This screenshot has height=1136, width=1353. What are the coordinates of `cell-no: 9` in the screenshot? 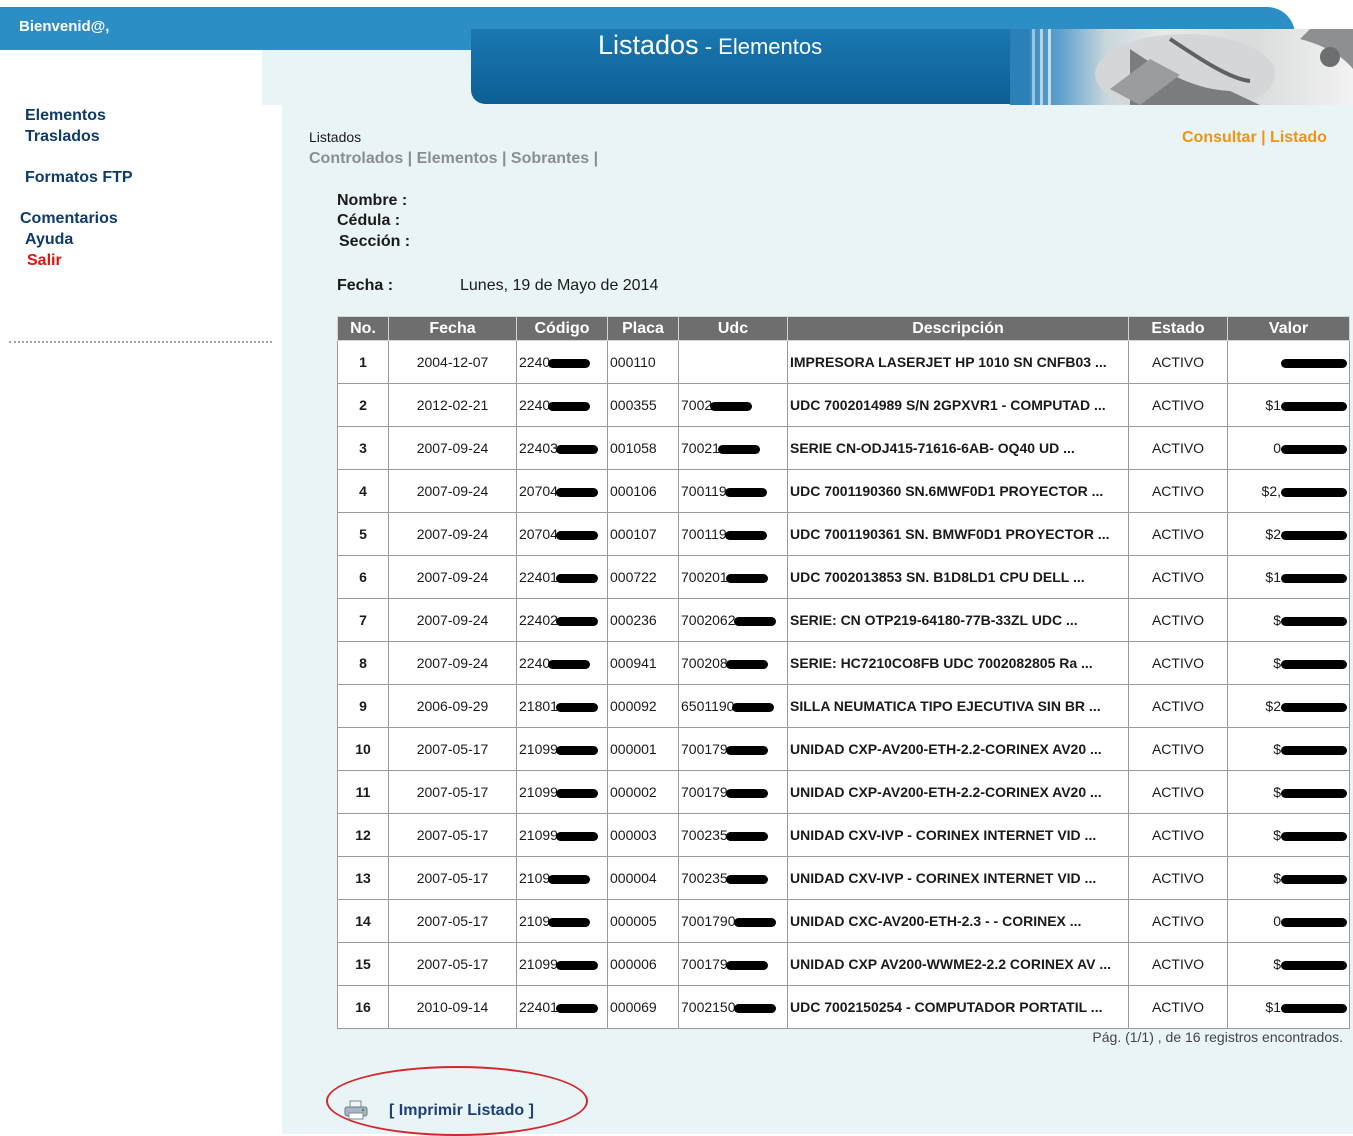 It's located at (363, 706).